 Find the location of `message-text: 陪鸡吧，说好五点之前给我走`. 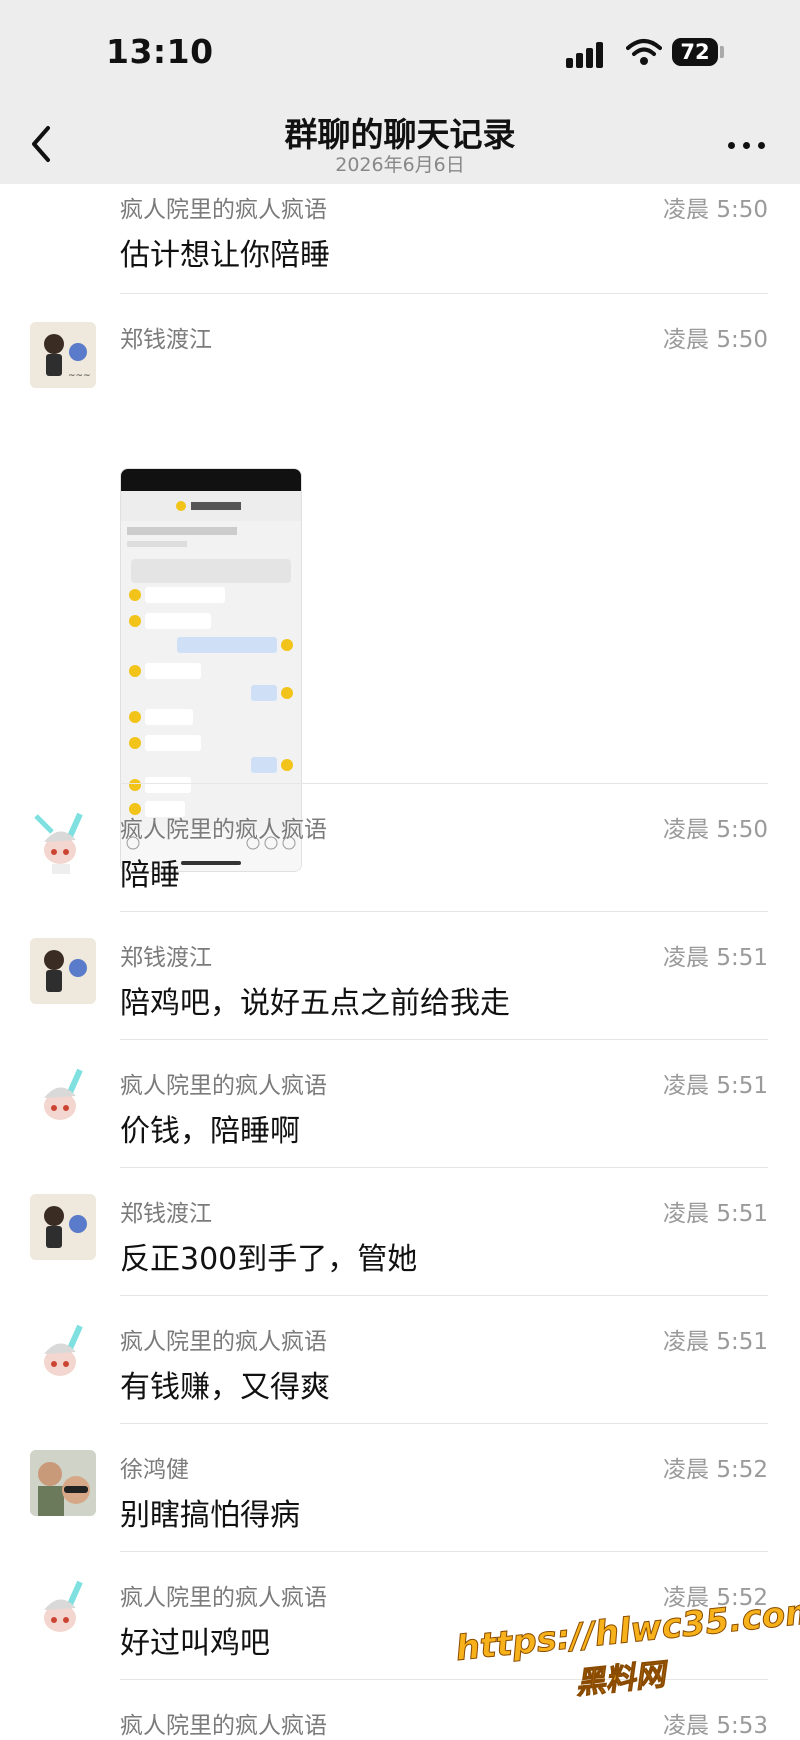

message-text: 陪鸡吧，说好五点之前给我走 is located at coordinates (315, 1003).